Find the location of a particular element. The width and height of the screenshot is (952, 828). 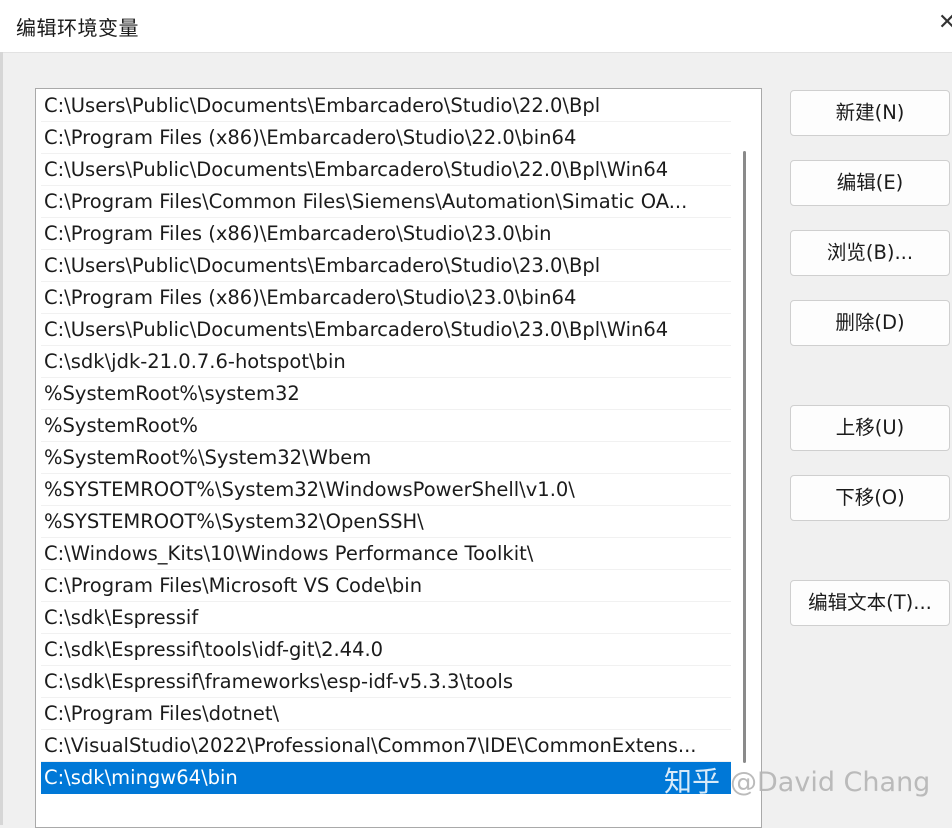

path-row: C:\Program Files\dotnet\ is located at coordinates (386, 714).